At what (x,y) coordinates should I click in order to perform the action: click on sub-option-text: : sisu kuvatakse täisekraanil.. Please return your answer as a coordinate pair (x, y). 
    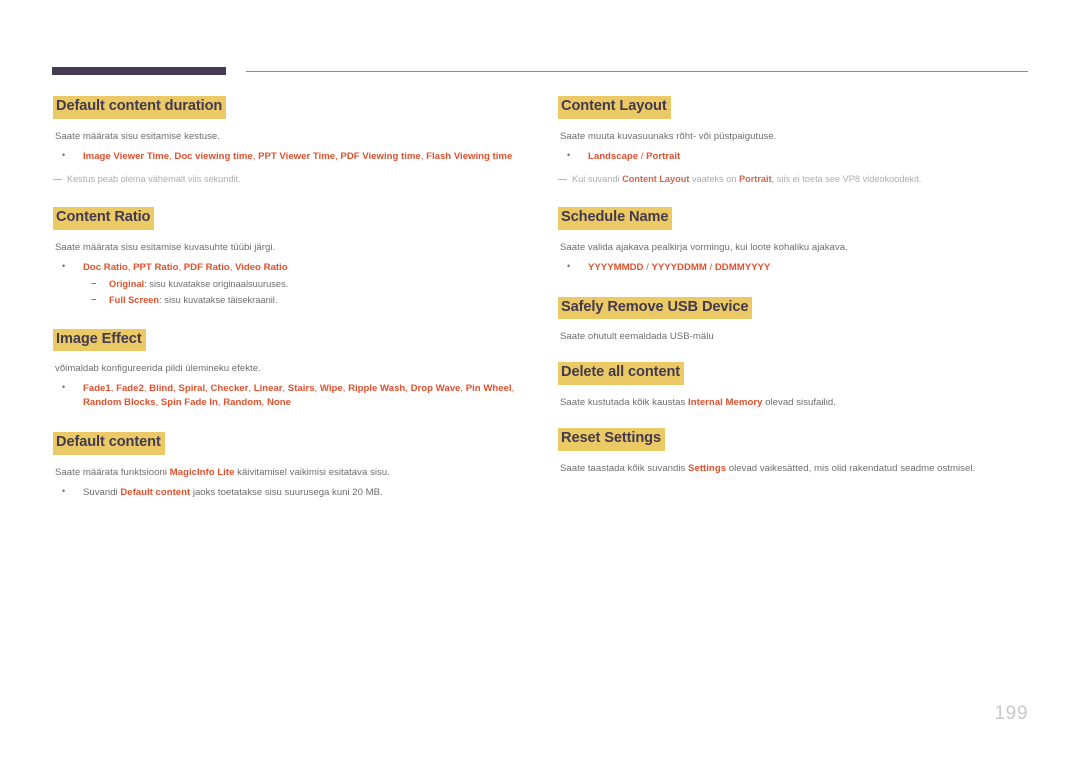
    Looking at the image, I should click on (218, 299).